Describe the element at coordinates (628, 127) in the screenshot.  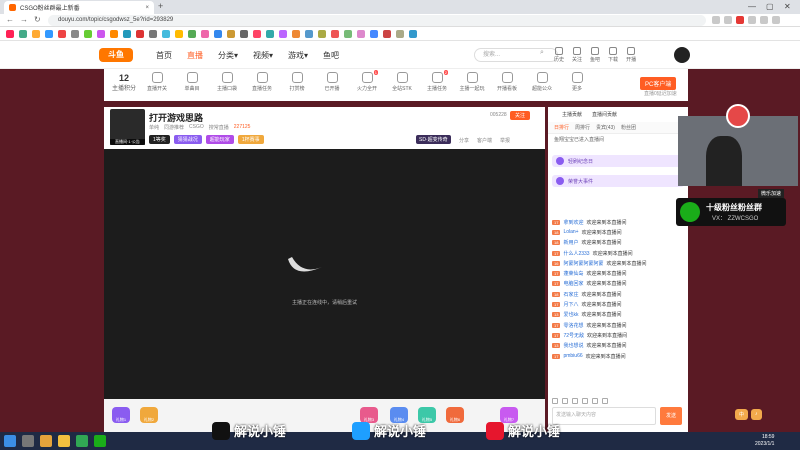
I see `tab-fans: 粉丝团` at that location.